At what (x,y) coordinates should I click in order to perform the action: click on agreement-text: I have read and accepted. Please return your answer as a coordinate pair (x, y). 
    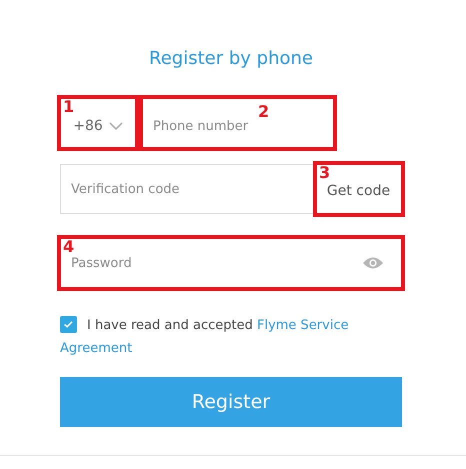
    Looking at the image, I should click on (170, 325).